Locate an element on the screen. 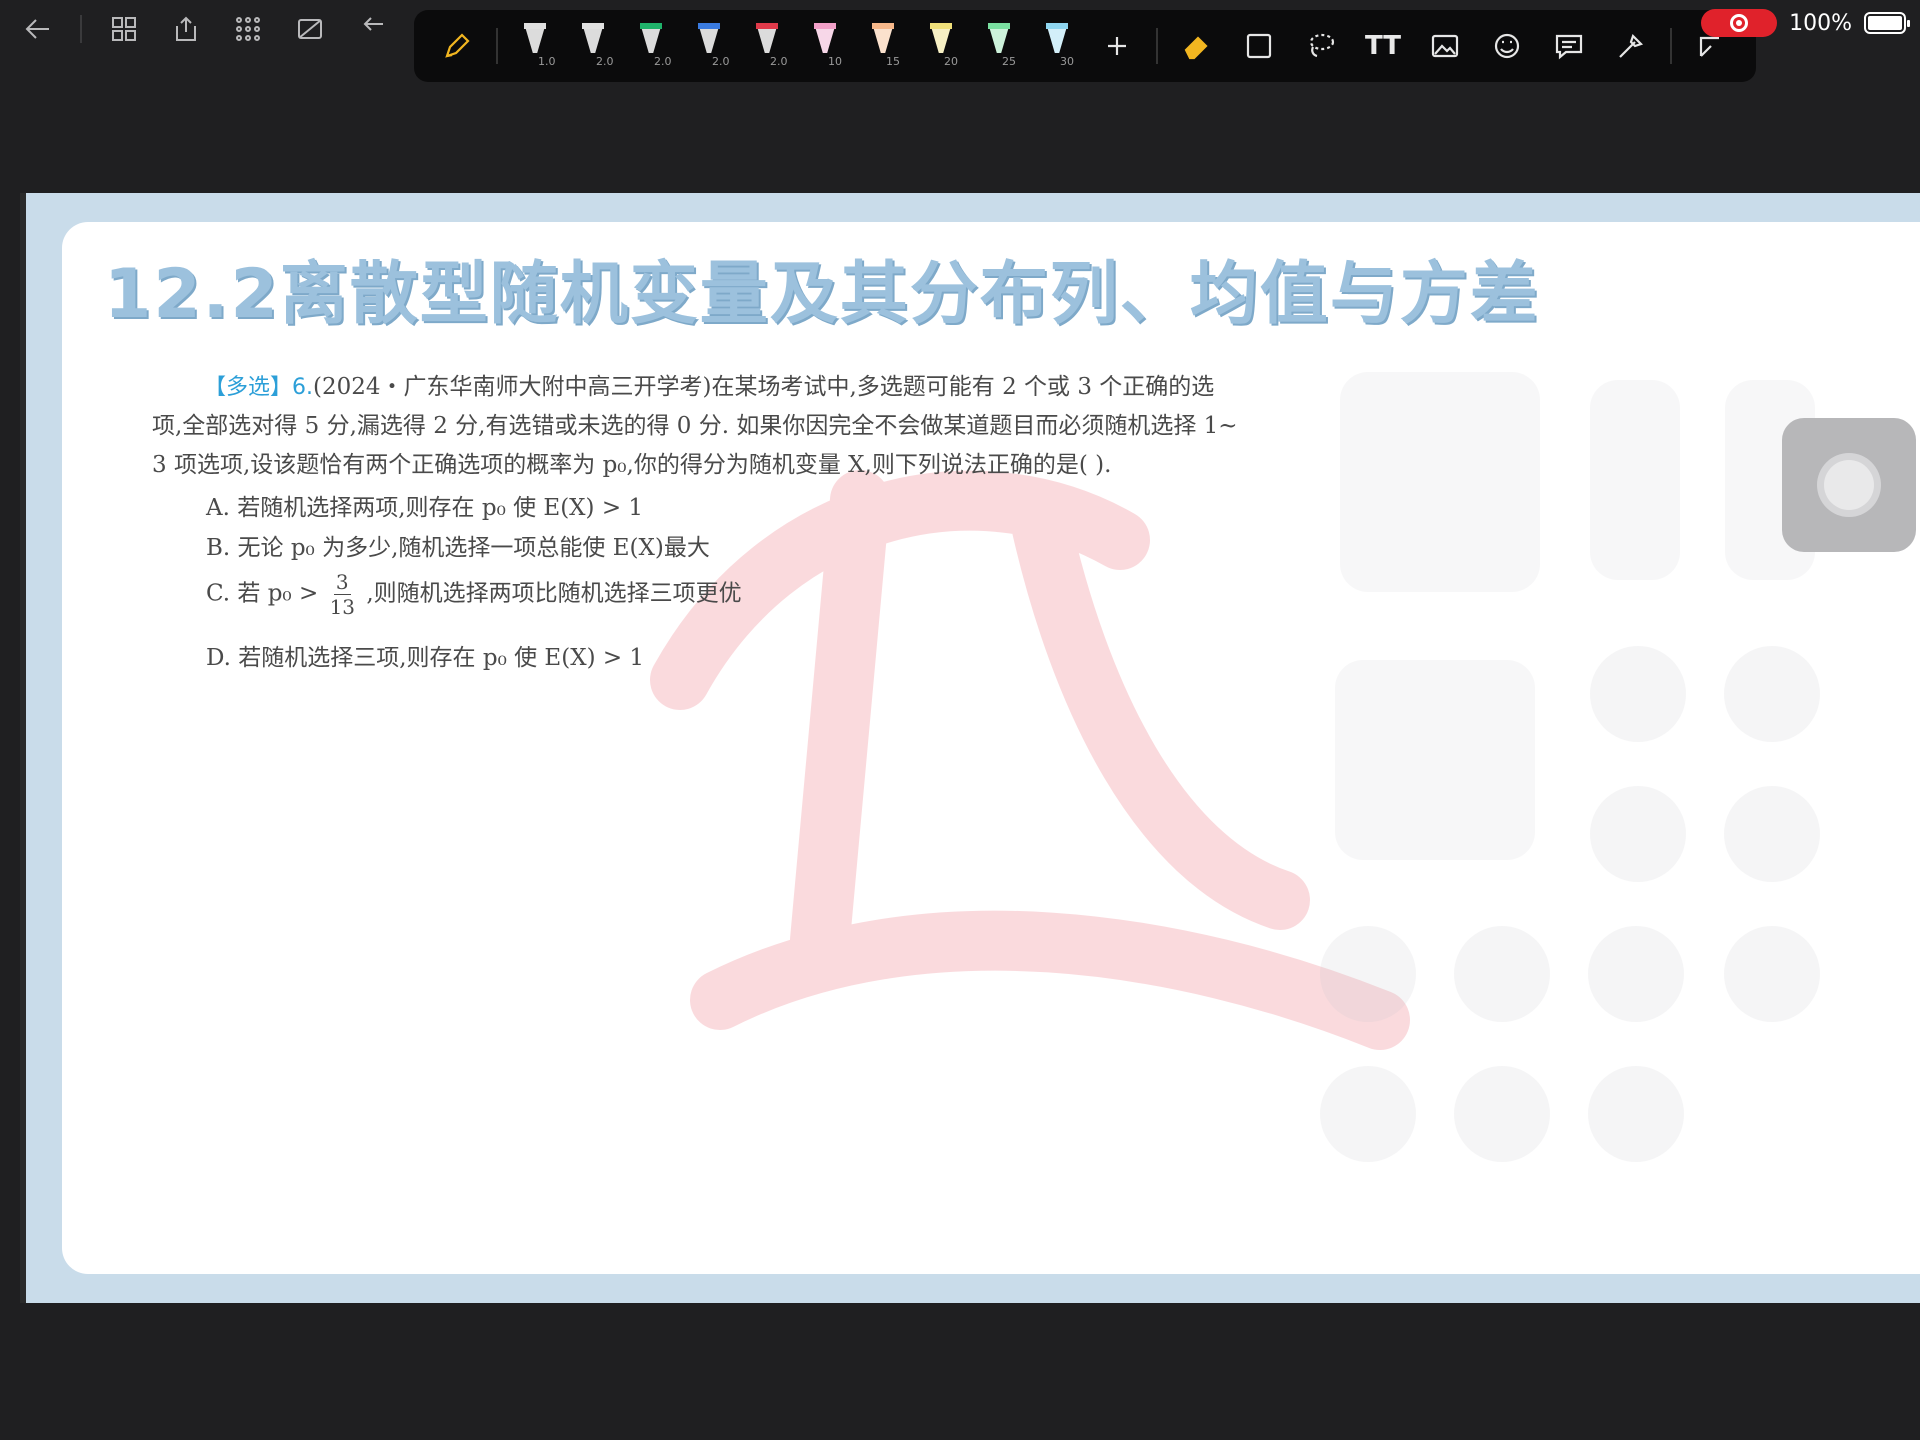 Image resolution: width=1920 pixels, height=1440 pixels. assistive-touch-icon is located at coordinates (1849, 485).